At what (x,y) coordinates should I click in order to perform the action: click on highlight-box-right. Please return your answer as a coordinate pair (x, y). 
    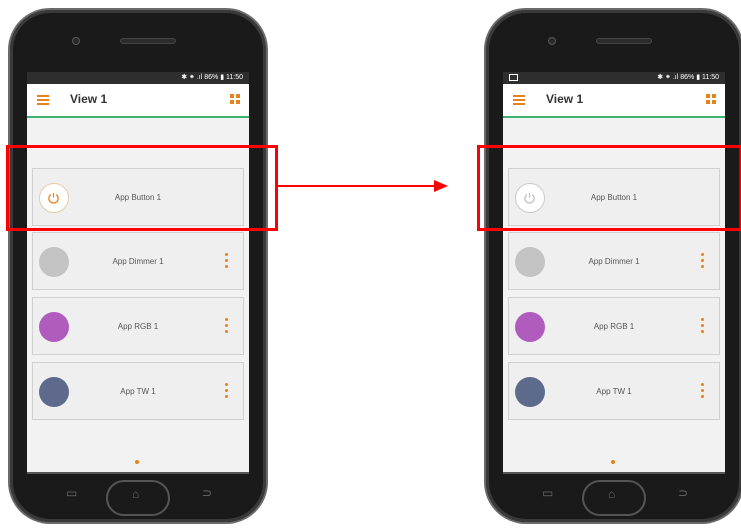
    Looking at the image, I should click on (609, 188).